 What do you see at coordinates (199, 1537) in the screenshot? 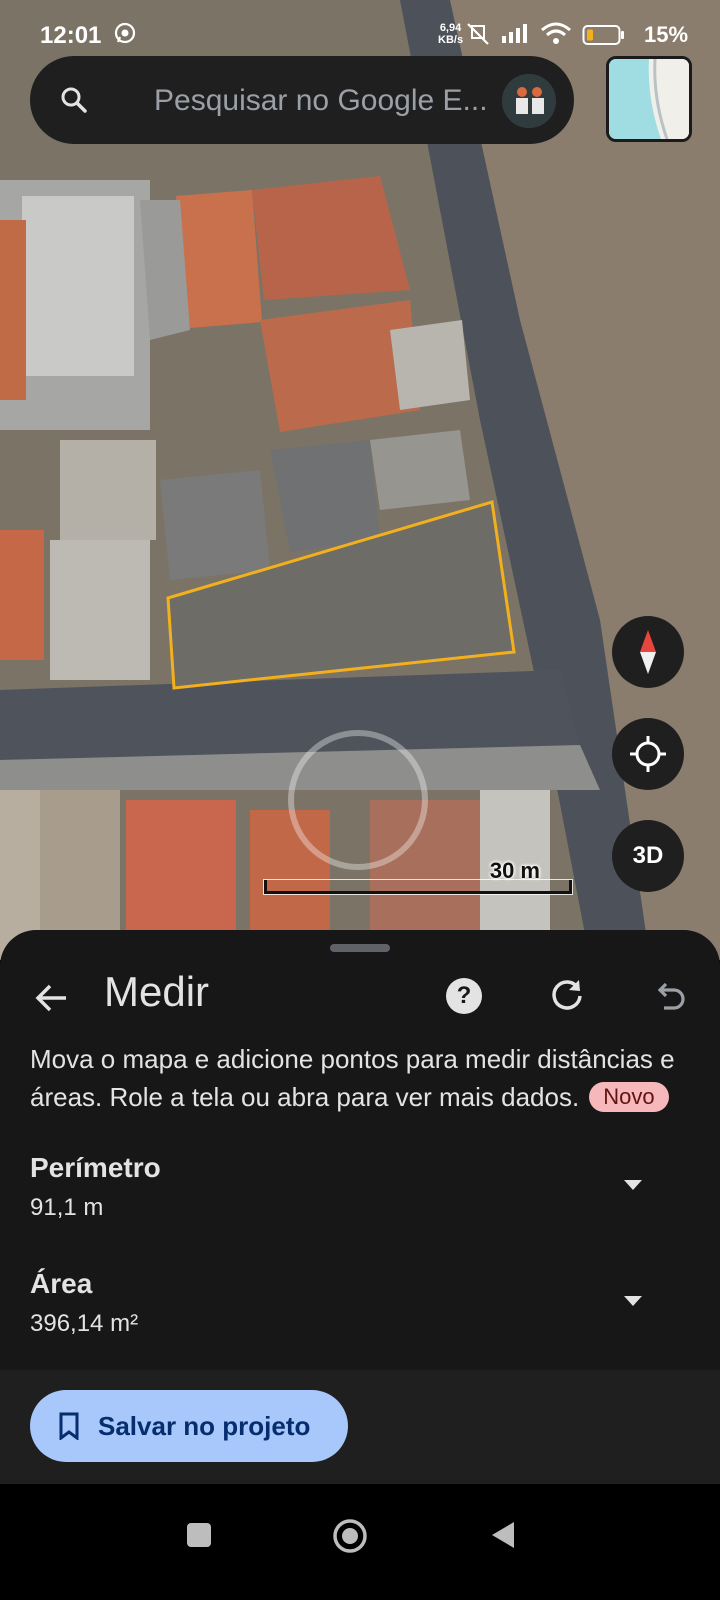
I see `recents-icon` at bounding box center [199, 1537].